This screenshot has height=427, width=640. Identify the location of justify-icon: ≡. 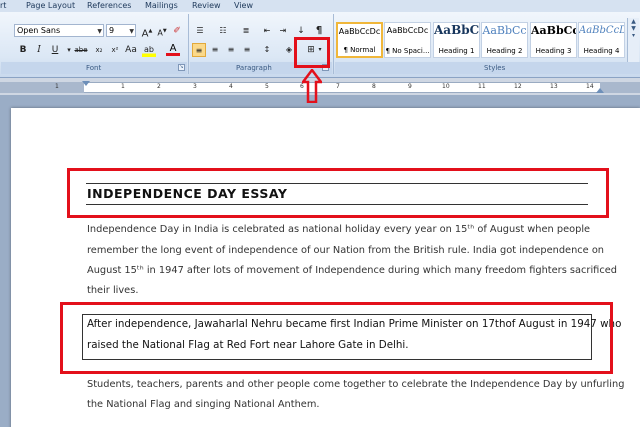
(247, 50).